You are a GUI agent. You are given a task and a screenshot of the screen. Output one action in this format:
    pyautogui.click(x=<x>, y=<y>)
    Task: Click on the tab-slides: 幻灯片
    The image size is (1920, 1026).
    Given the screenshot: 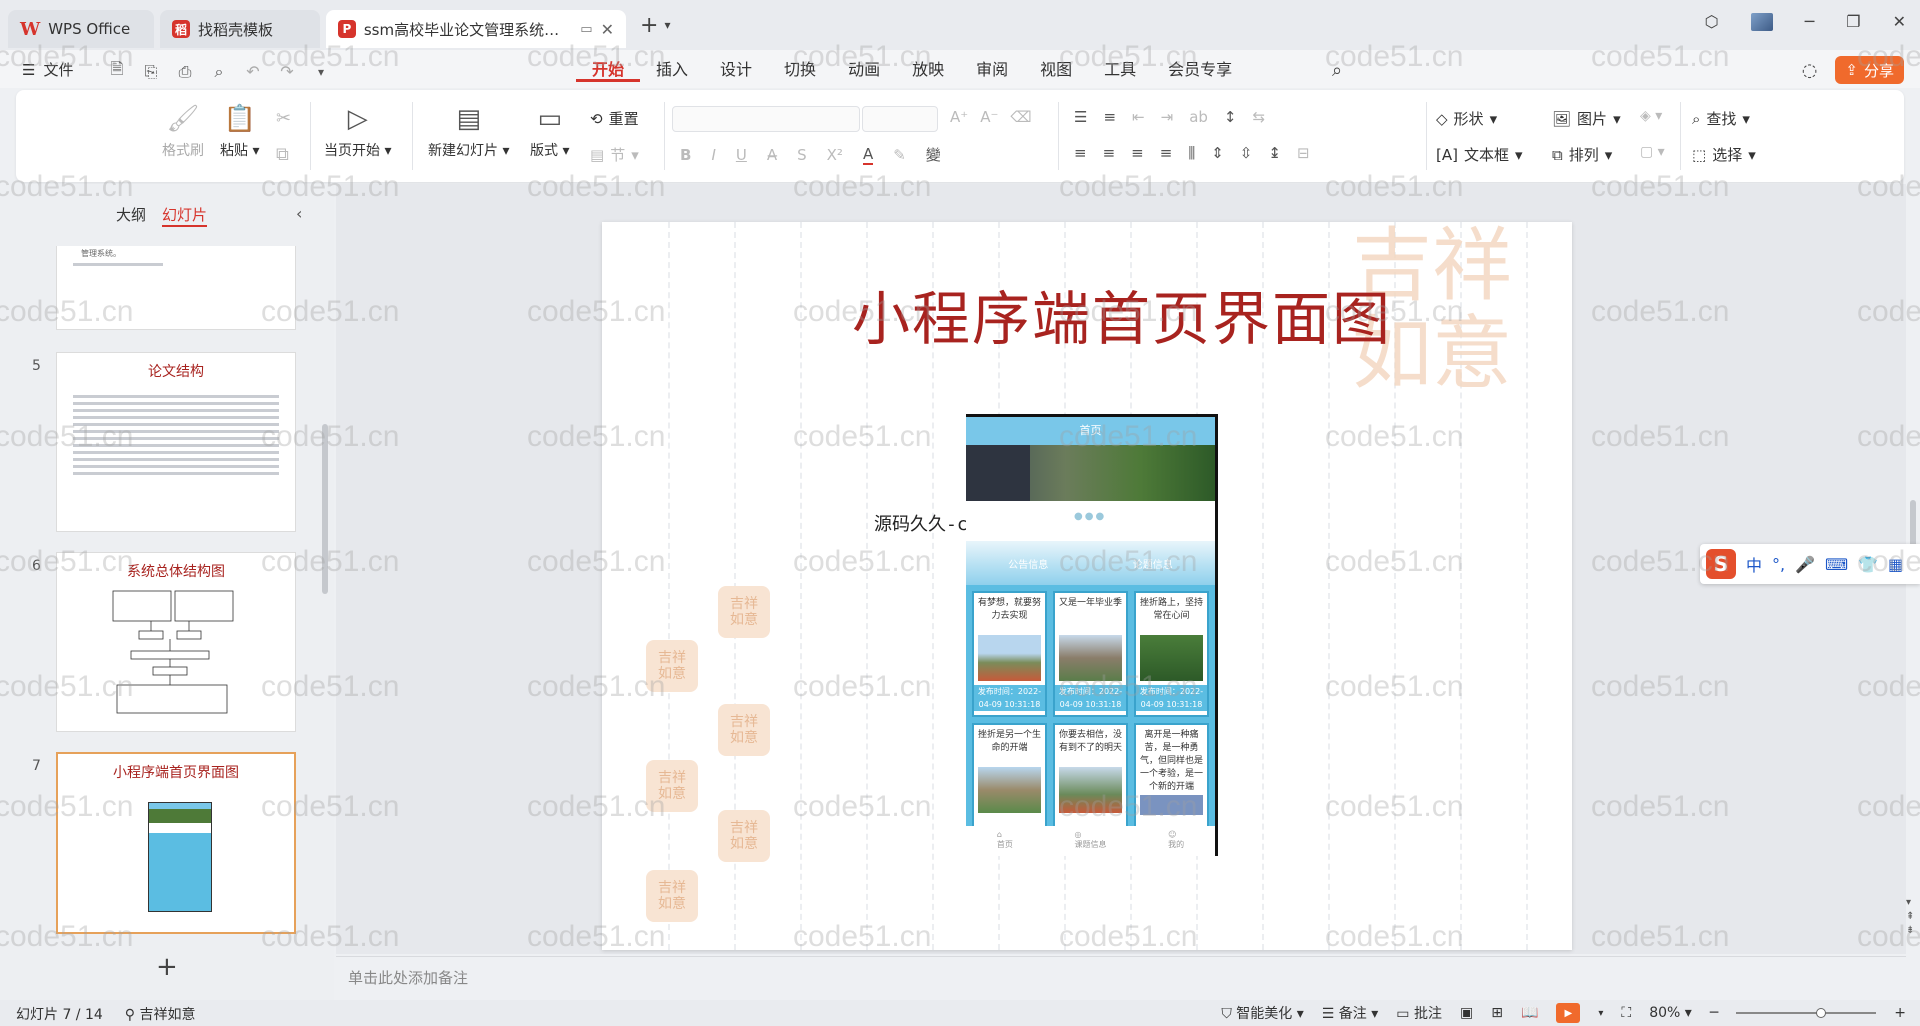 What is the action you would take?
    pyautogui.click(x=185, y=215)
    